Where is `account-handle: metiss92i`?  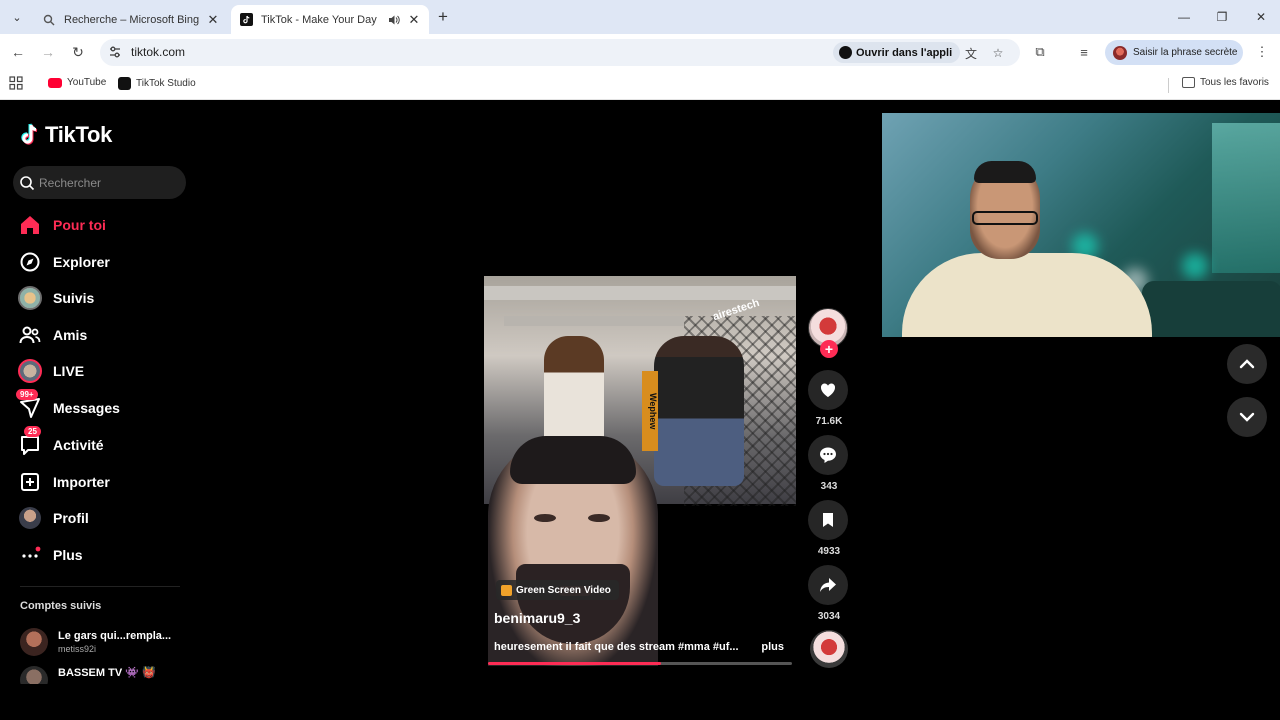 account-handle: metiss92i is located at coordinates (77, 649).